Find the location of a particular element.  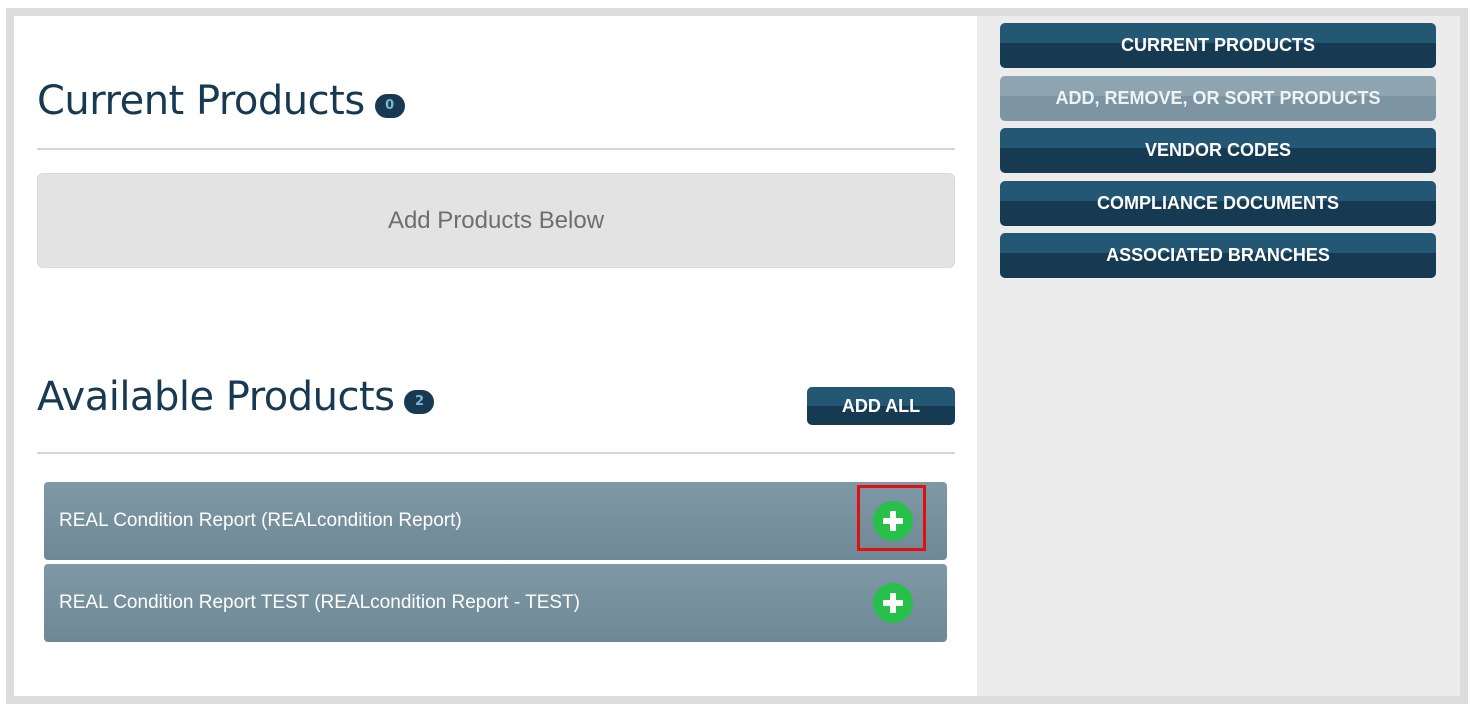

add-all-label: ADD ALL is located at coordinates (881, 405).